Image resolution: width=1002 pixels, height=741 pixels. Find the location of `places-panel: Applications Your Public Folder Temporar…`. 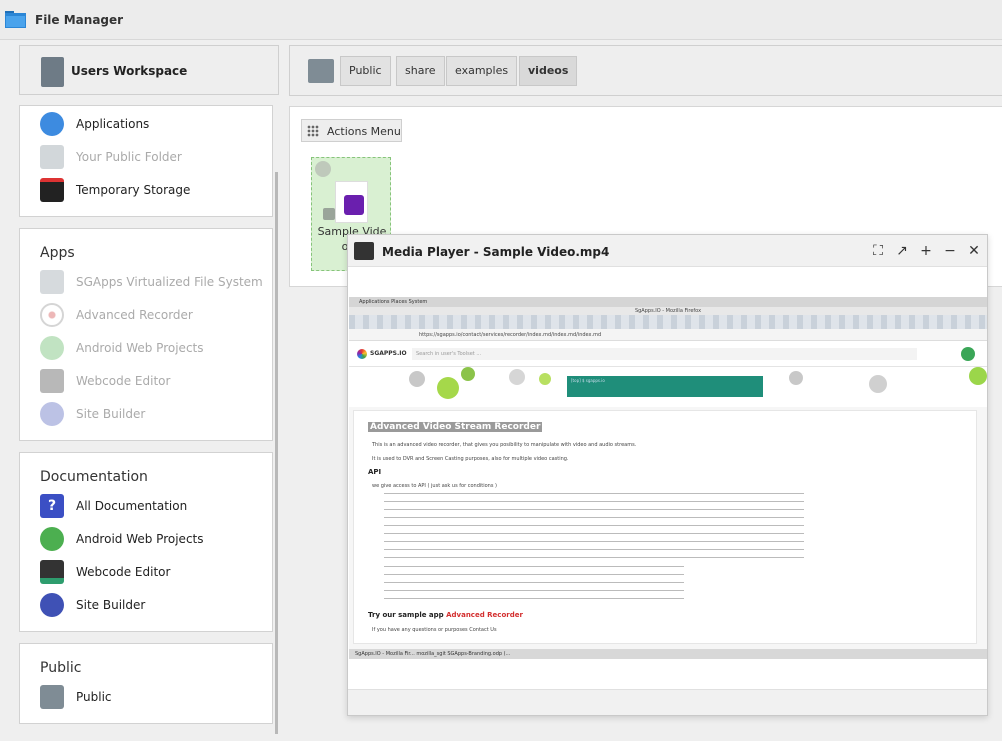

places-panel: Applications Your Public Folder Temporar… is located at coordinates (146, 161).